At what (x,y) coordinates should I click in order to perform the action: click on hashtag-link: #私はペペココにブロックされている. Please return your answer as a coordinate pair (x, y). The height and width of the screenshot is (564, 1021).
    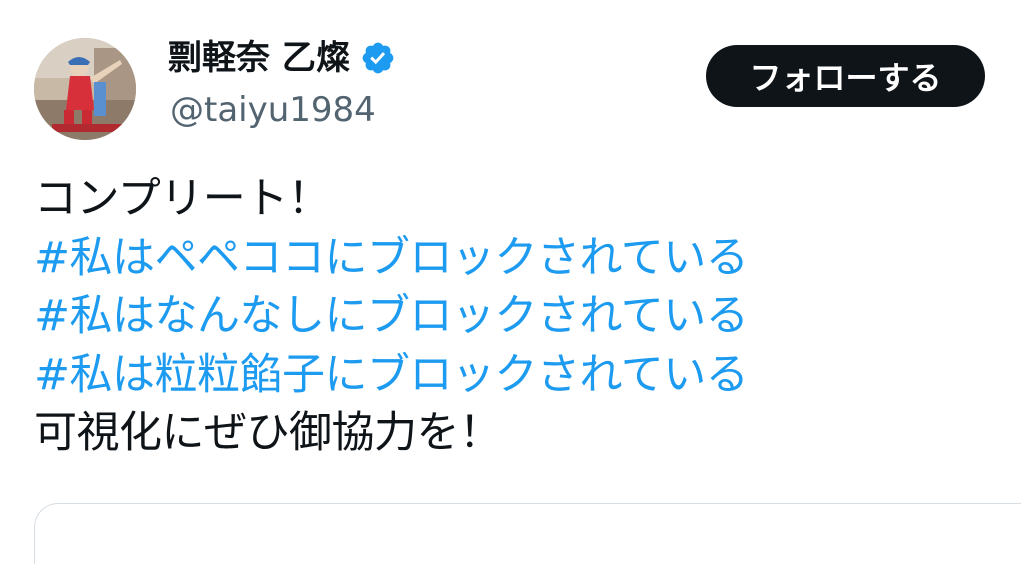
    Looking at the image, I should click on (514, 258).